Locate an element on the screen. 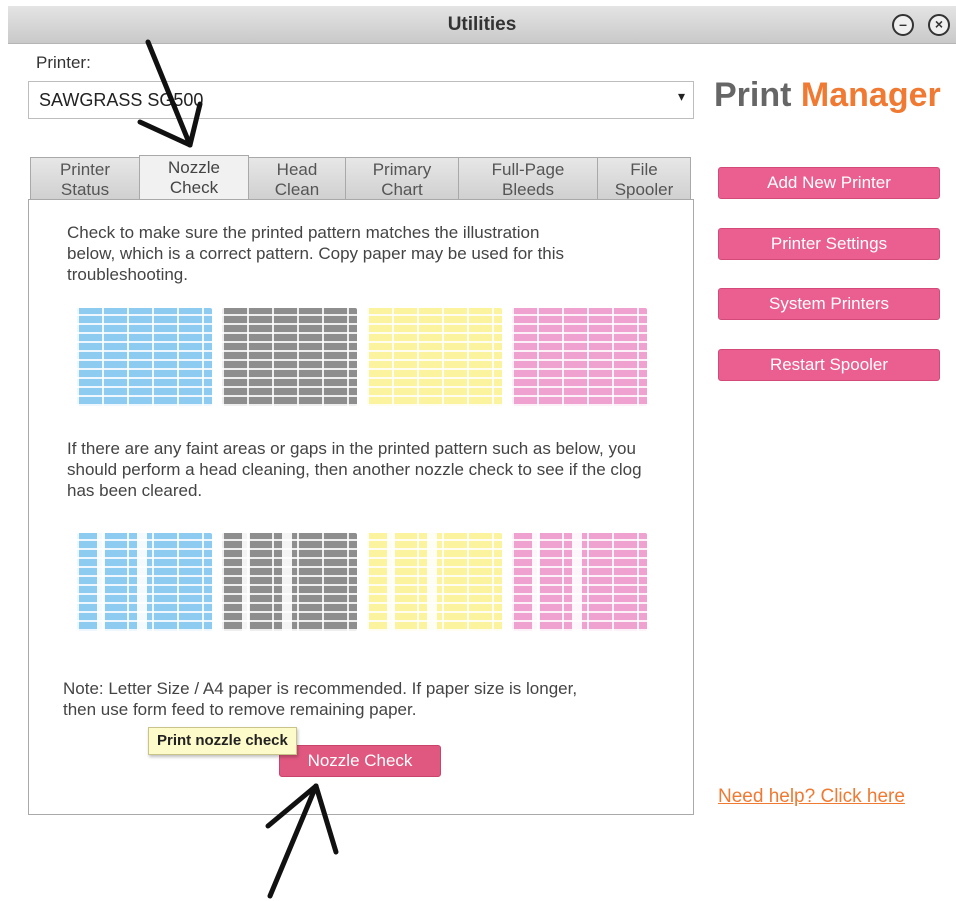  system-printers-button: System Printers is located at coordinates (829, 304).